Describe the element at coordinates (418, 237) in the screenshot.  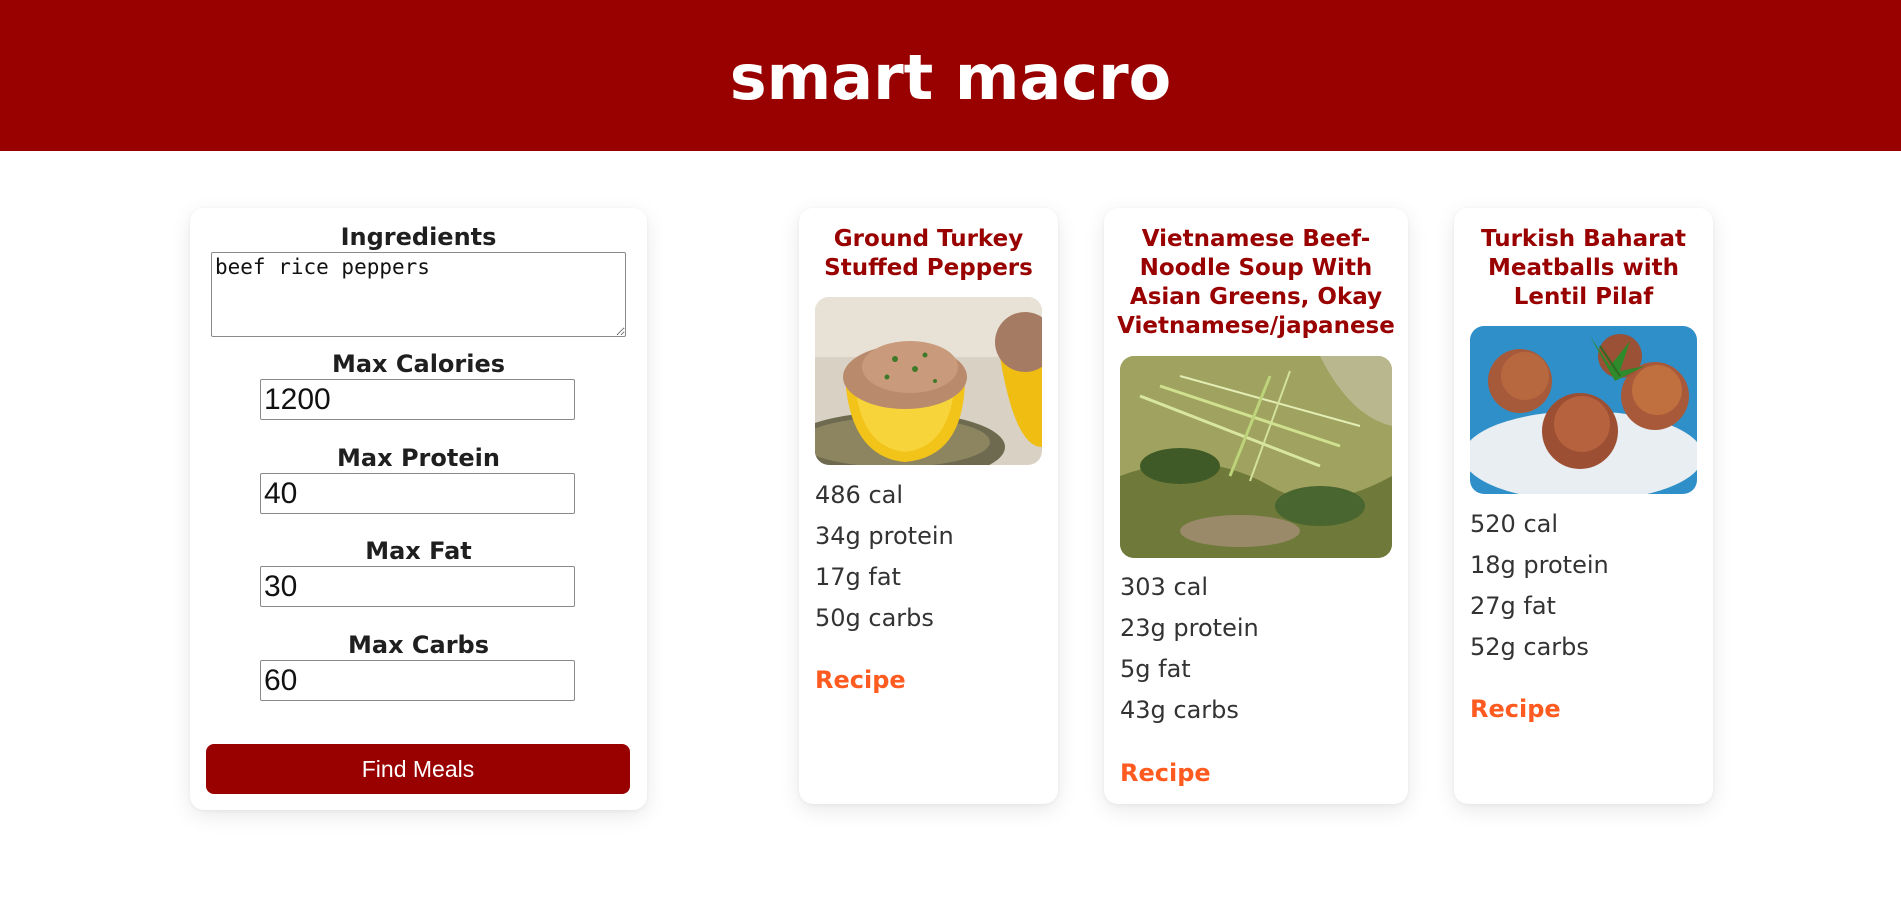
I see `ingredients-label: Ingredients` at that location.